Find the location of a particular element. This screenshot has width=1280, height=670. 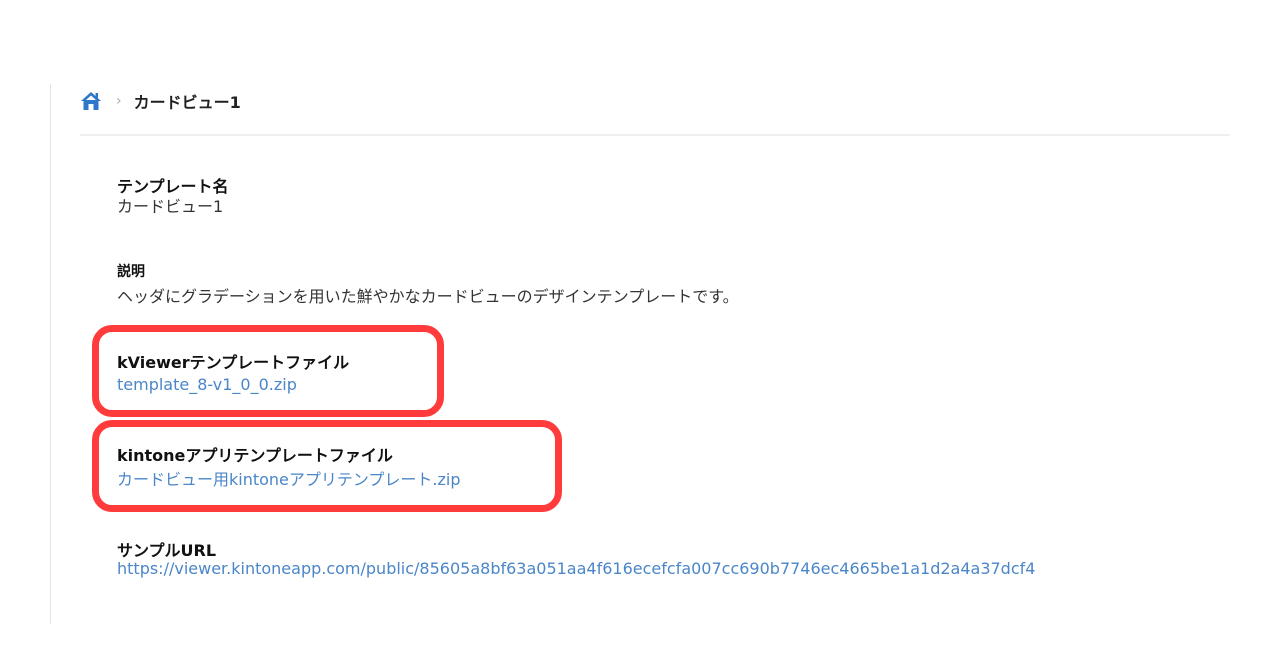

breadcrumb: › カードビュー1 is located at coordinates (655, 112).